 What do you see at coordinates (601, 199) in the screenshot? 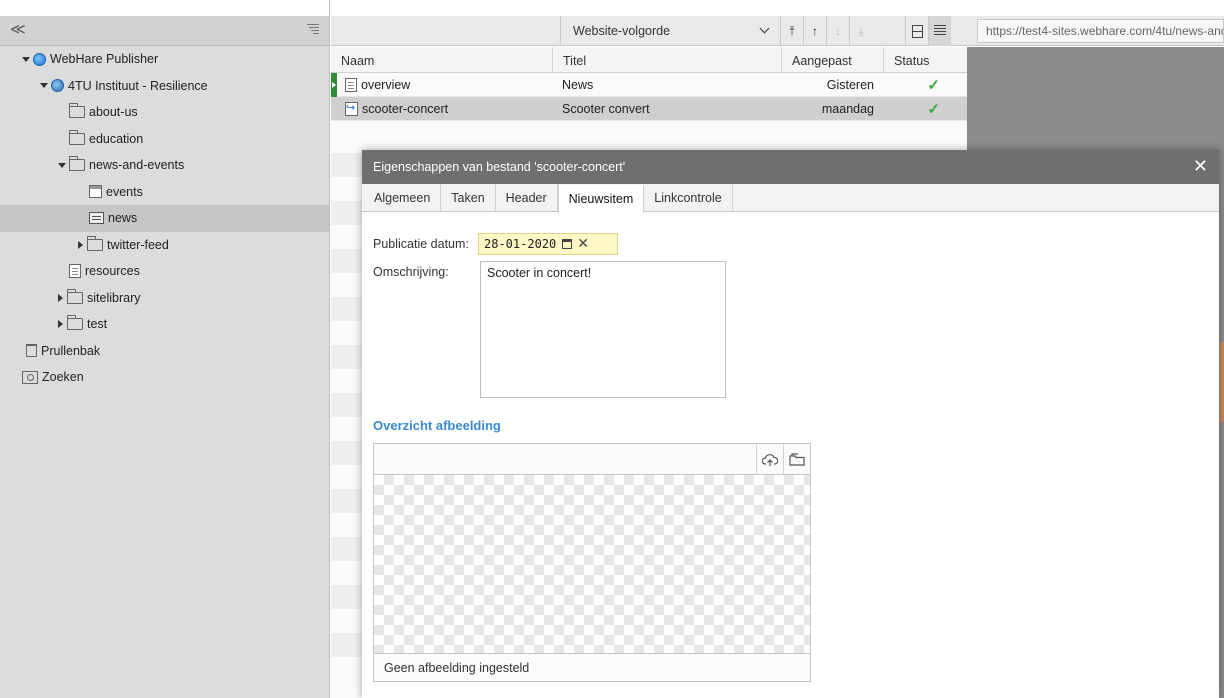
I see `tab-nieuwsitem: Nieuwsitem` at bounding box center [601, 199].